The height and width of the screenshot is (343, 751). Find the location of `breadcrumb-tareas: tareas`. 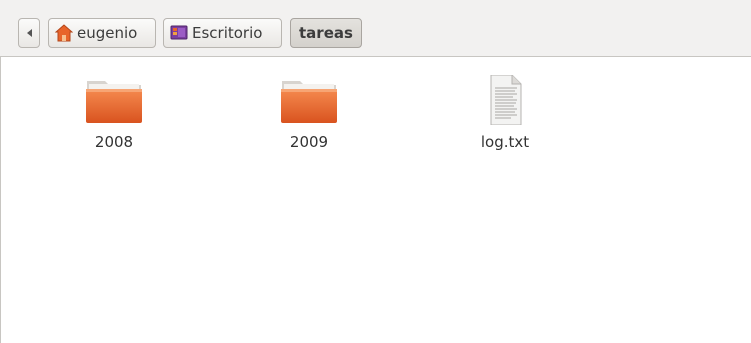

breadcrumb-tareas: tareas is located at coordinates (326, 33).